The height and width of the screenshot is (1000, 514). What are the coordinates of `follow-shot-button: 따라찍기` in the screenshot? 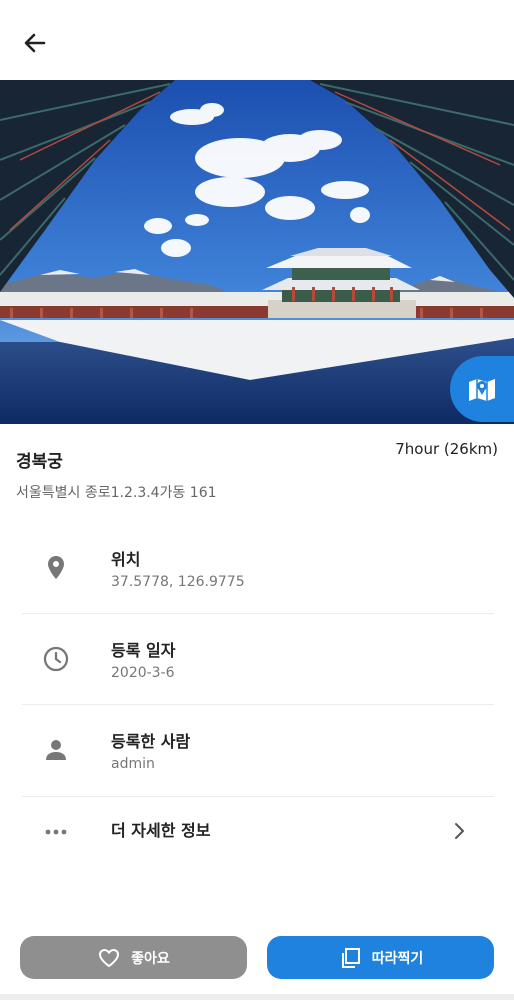 It's located at (380, 957).